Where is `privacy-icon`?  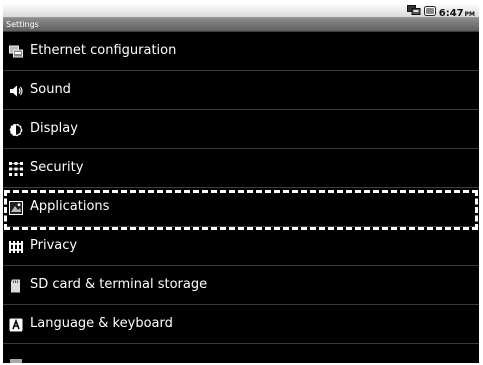 privacy-icon is located at coordinates (16, 246).